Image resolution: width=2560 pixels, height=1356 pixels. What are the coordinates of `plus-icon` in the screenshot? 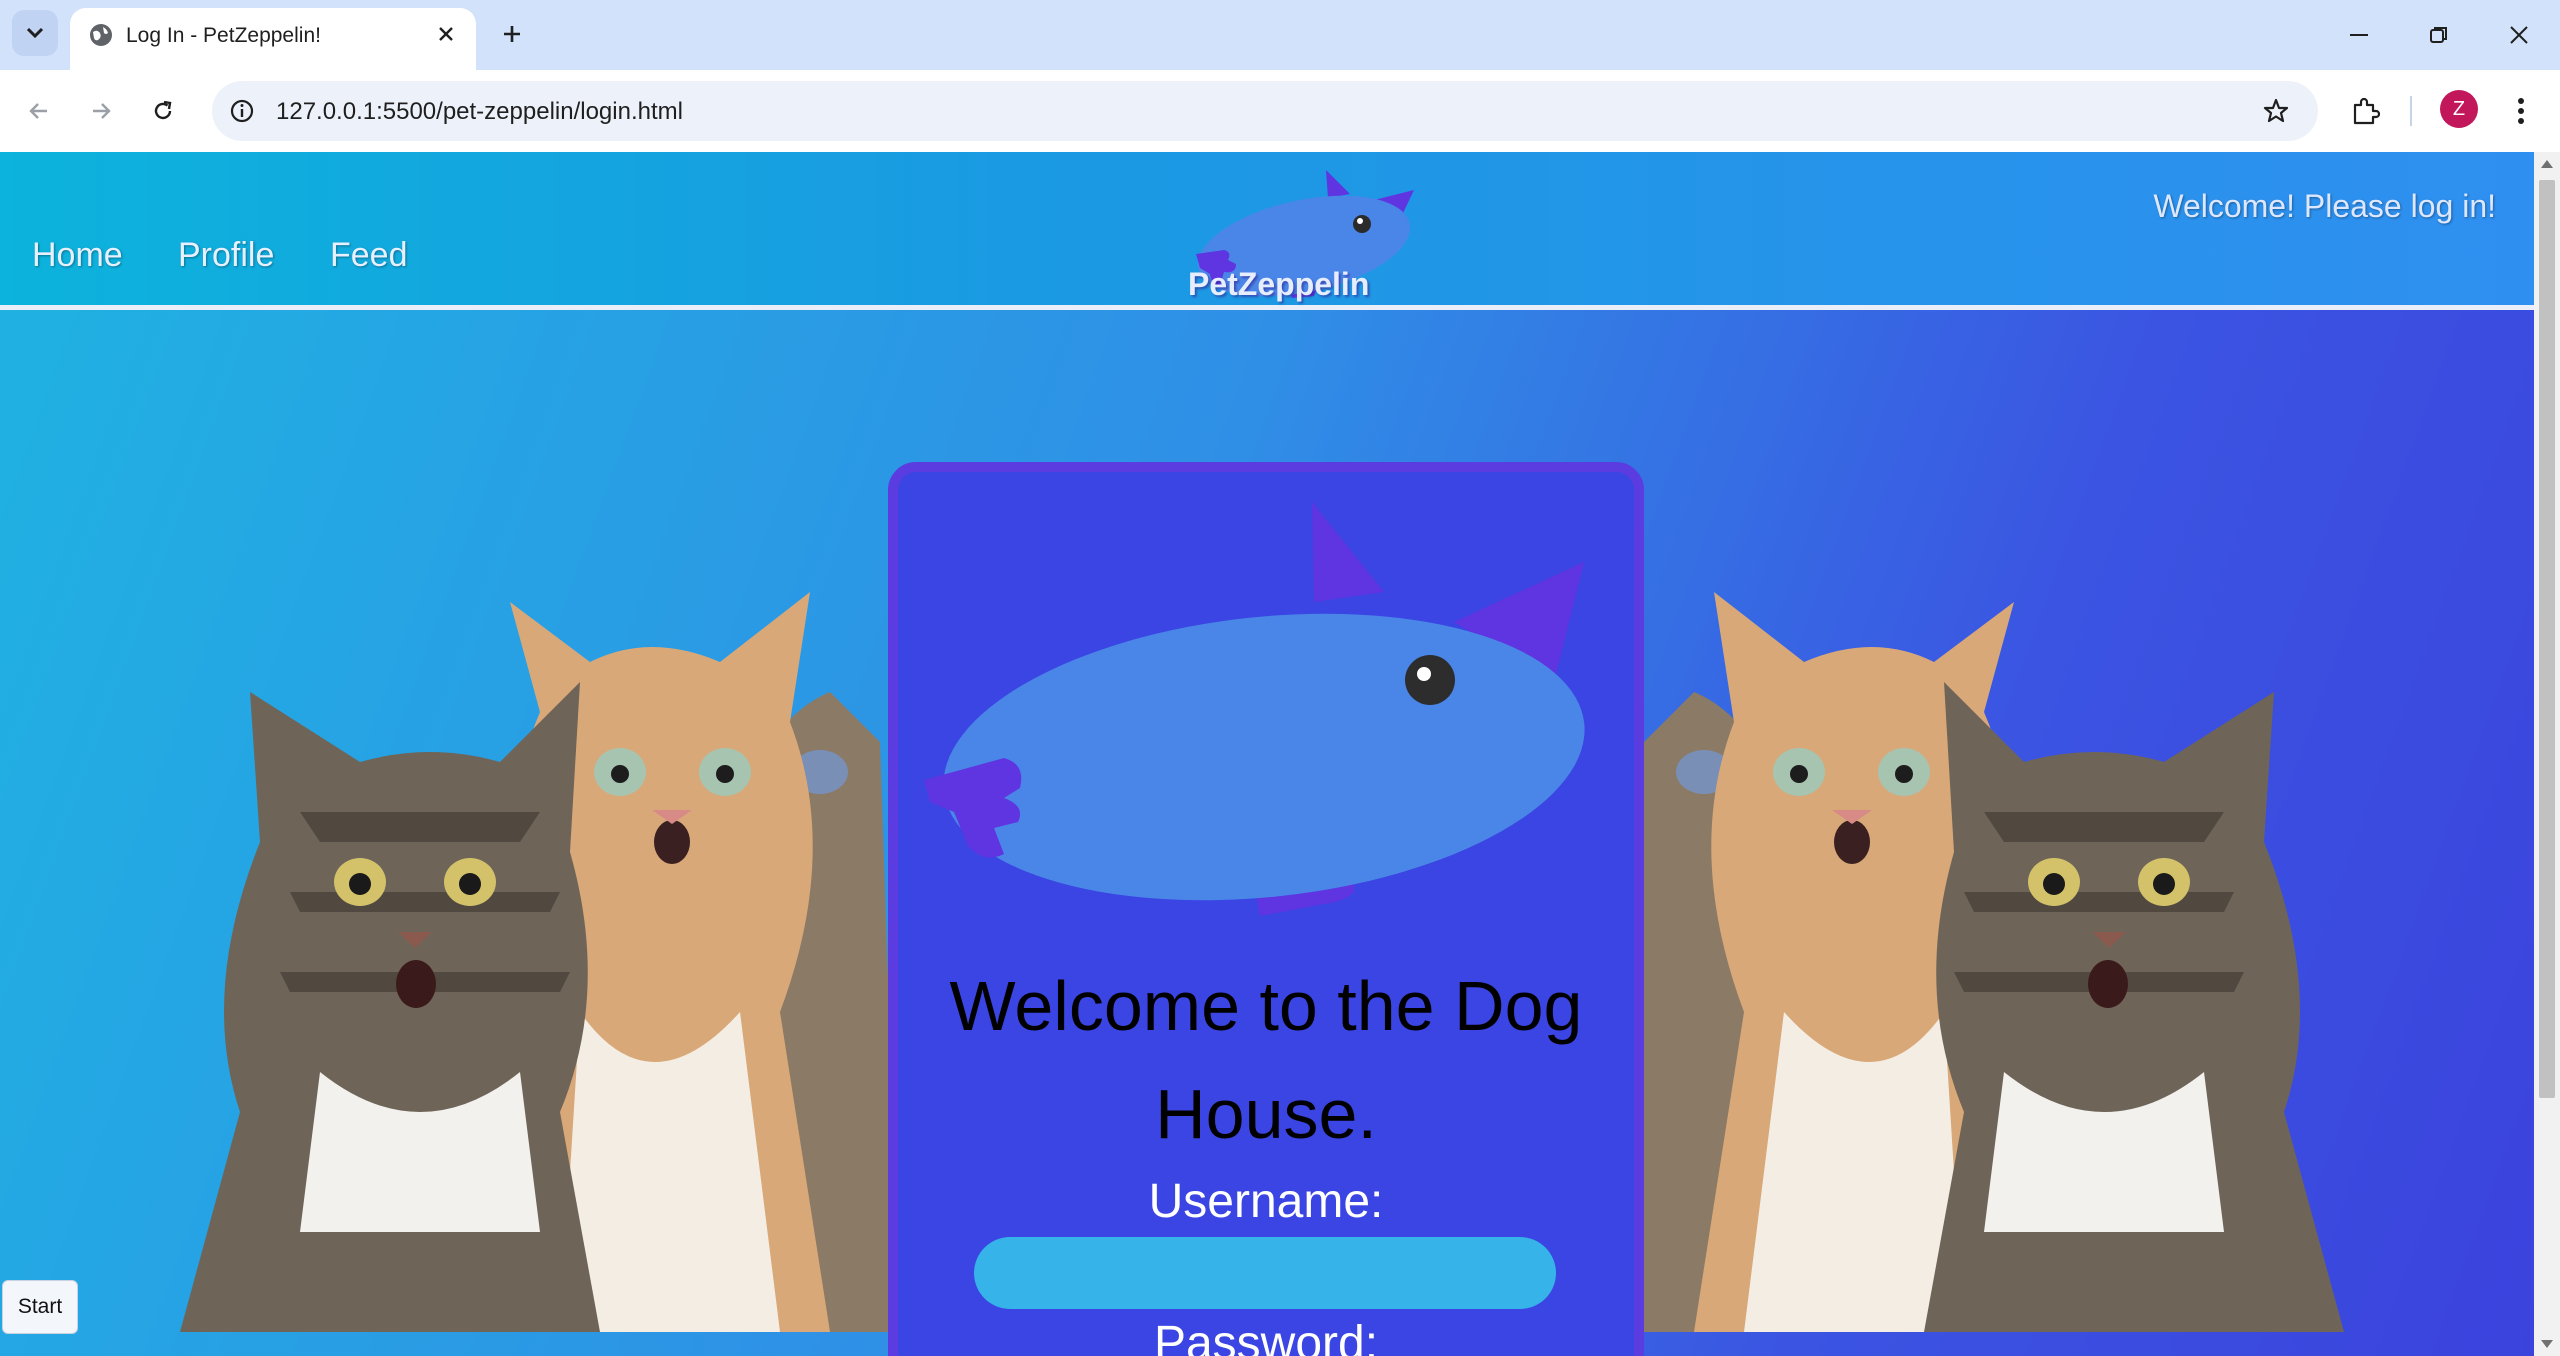 It's located at (512, 34).